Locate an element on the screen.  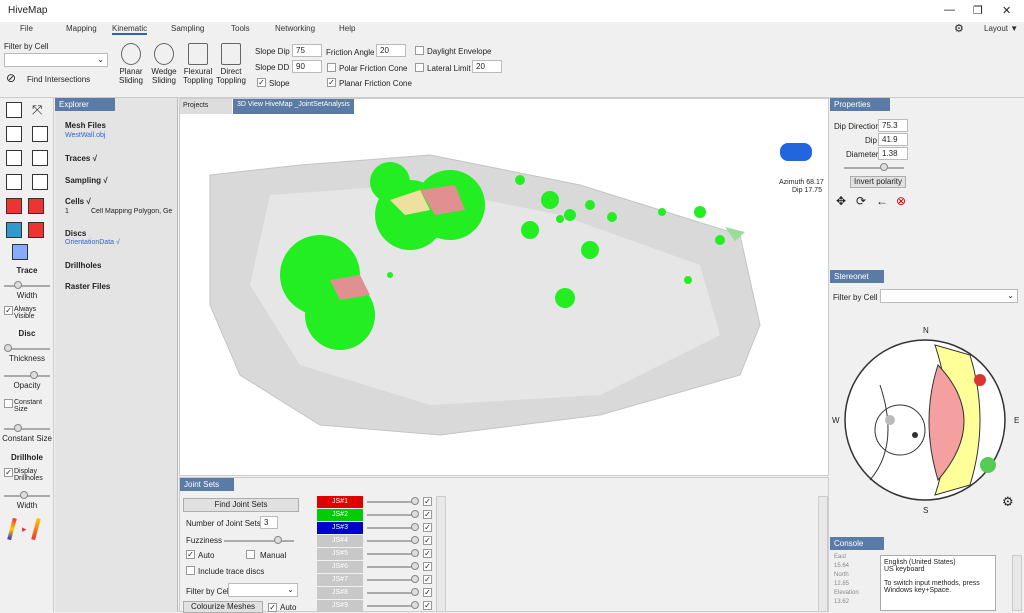
opacity-knob is located at coordinates (34, 375).